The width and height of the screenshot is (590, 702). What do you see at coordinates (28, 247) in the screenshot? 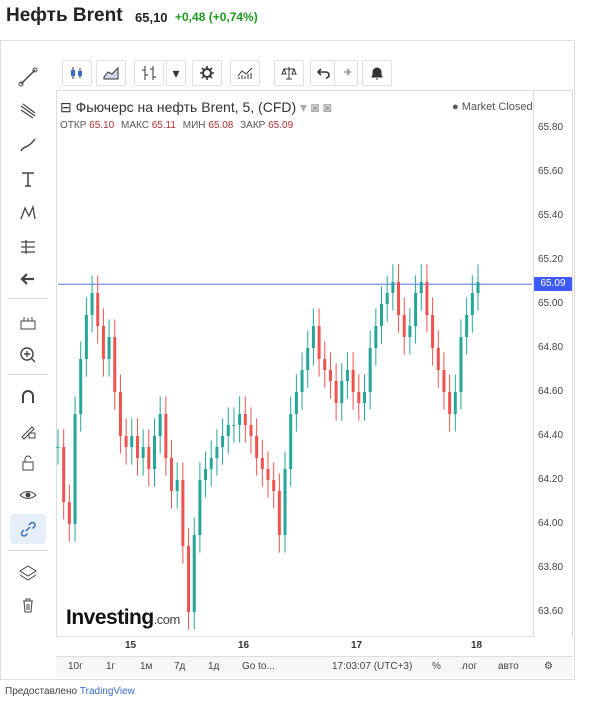
I see `prediction-tool-icon` at bounding box center [28, 247].